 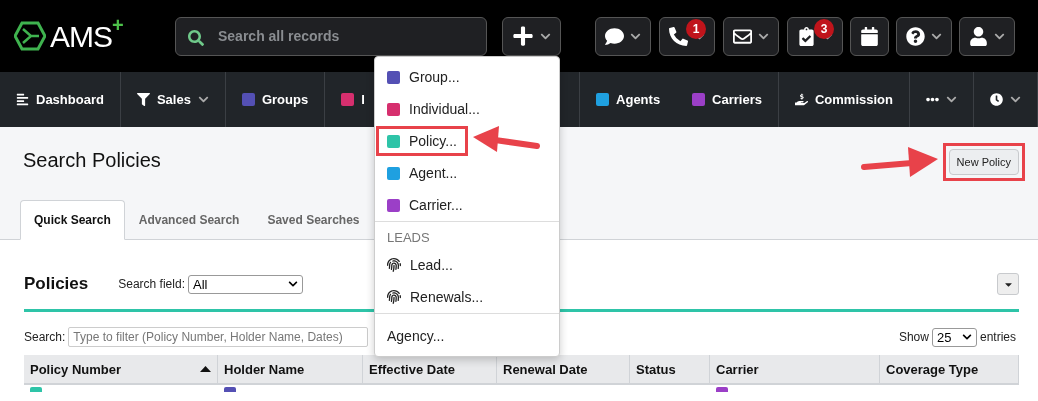 I want to click on sort-up-icon, so click(x=205, y=369).